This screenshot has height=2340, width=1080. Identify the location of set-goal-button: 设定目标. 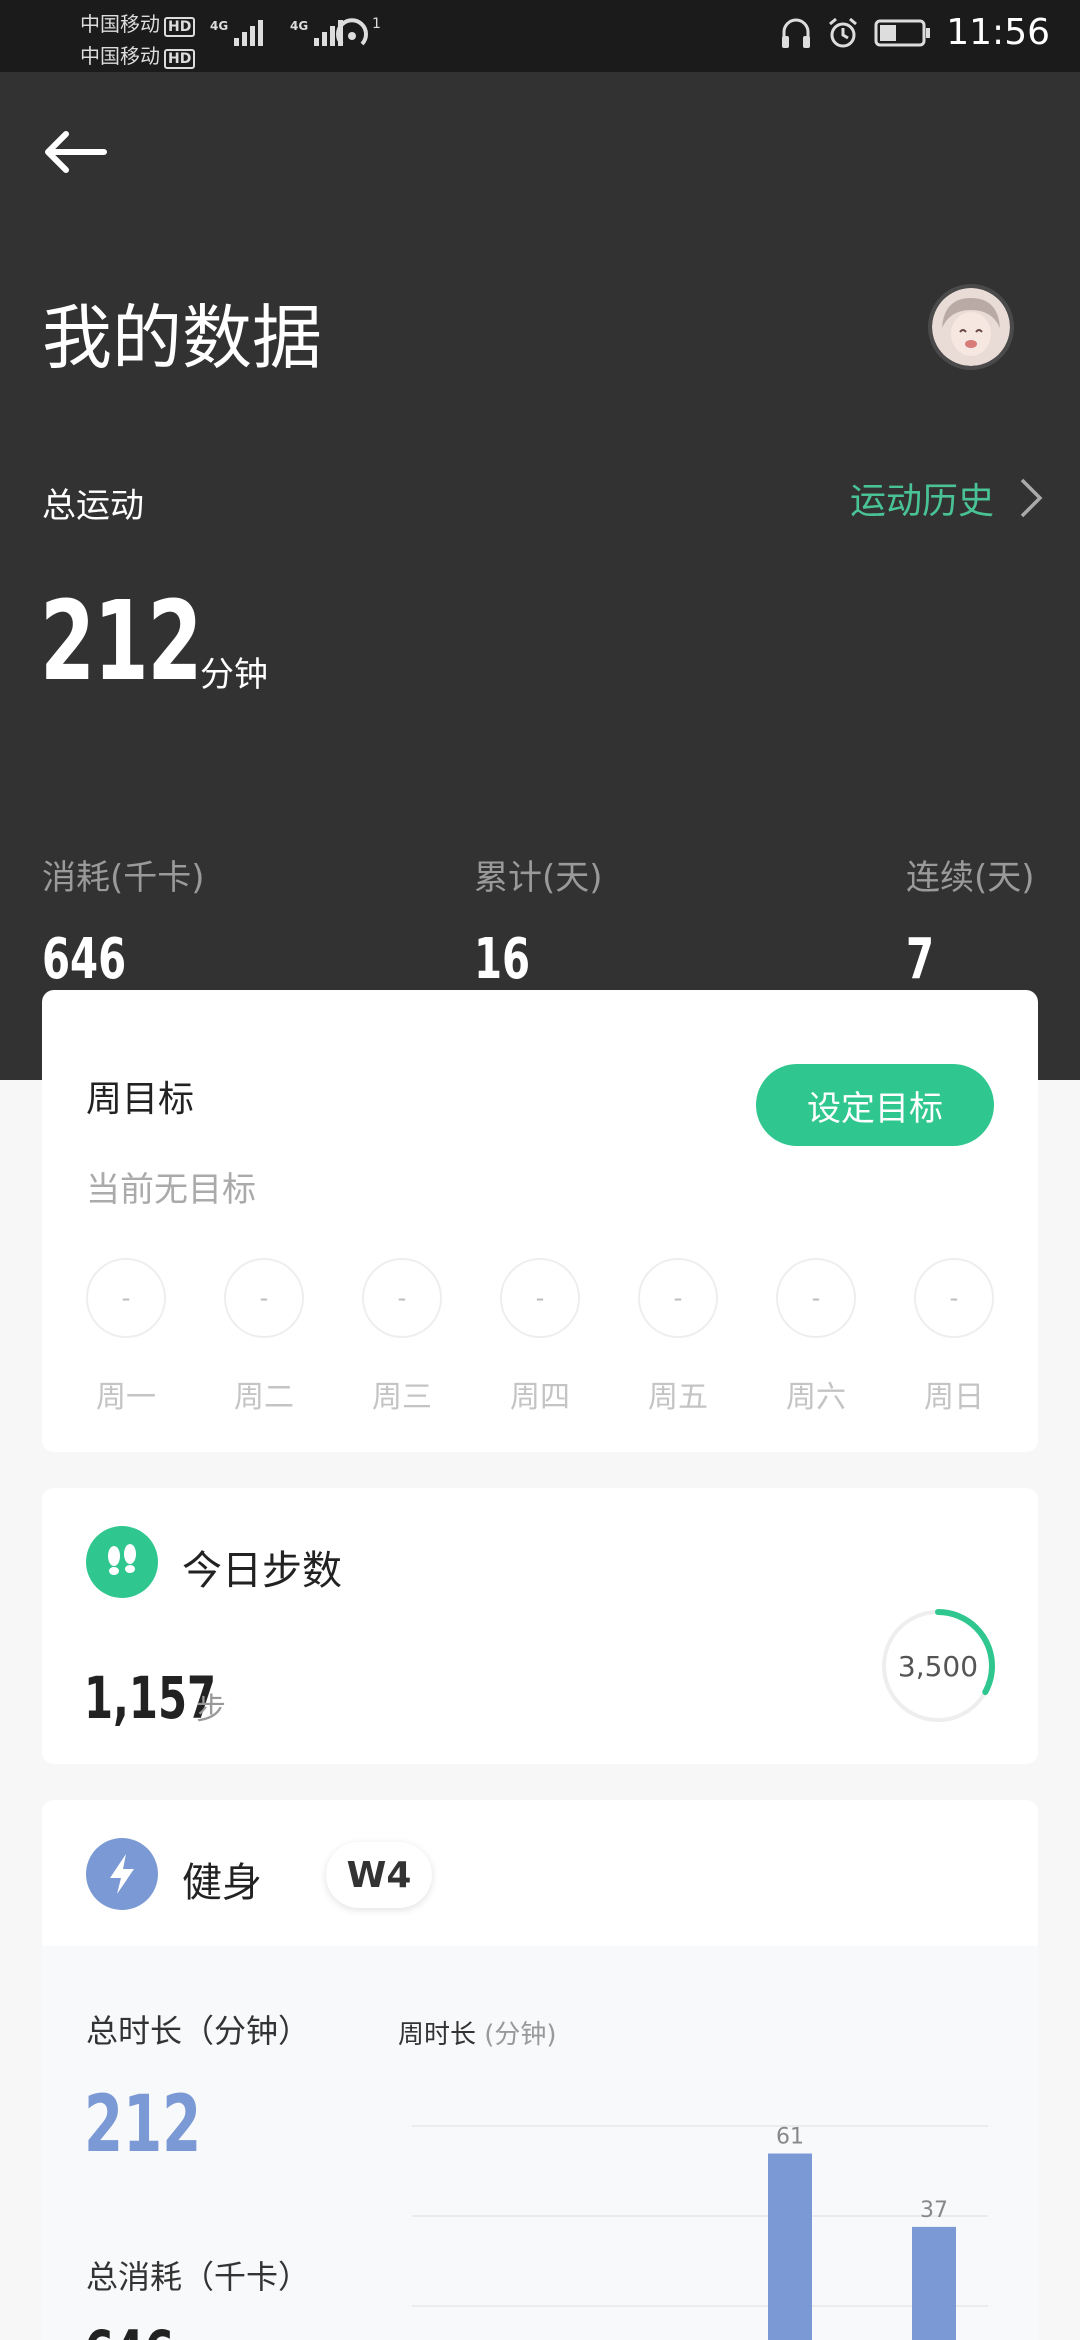
(875, 1105).